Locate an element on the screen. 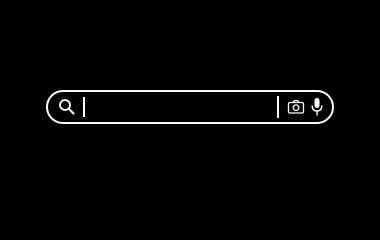 This screenshot has height=240, width=380. camera-icon is located at coordinates (296, 107).